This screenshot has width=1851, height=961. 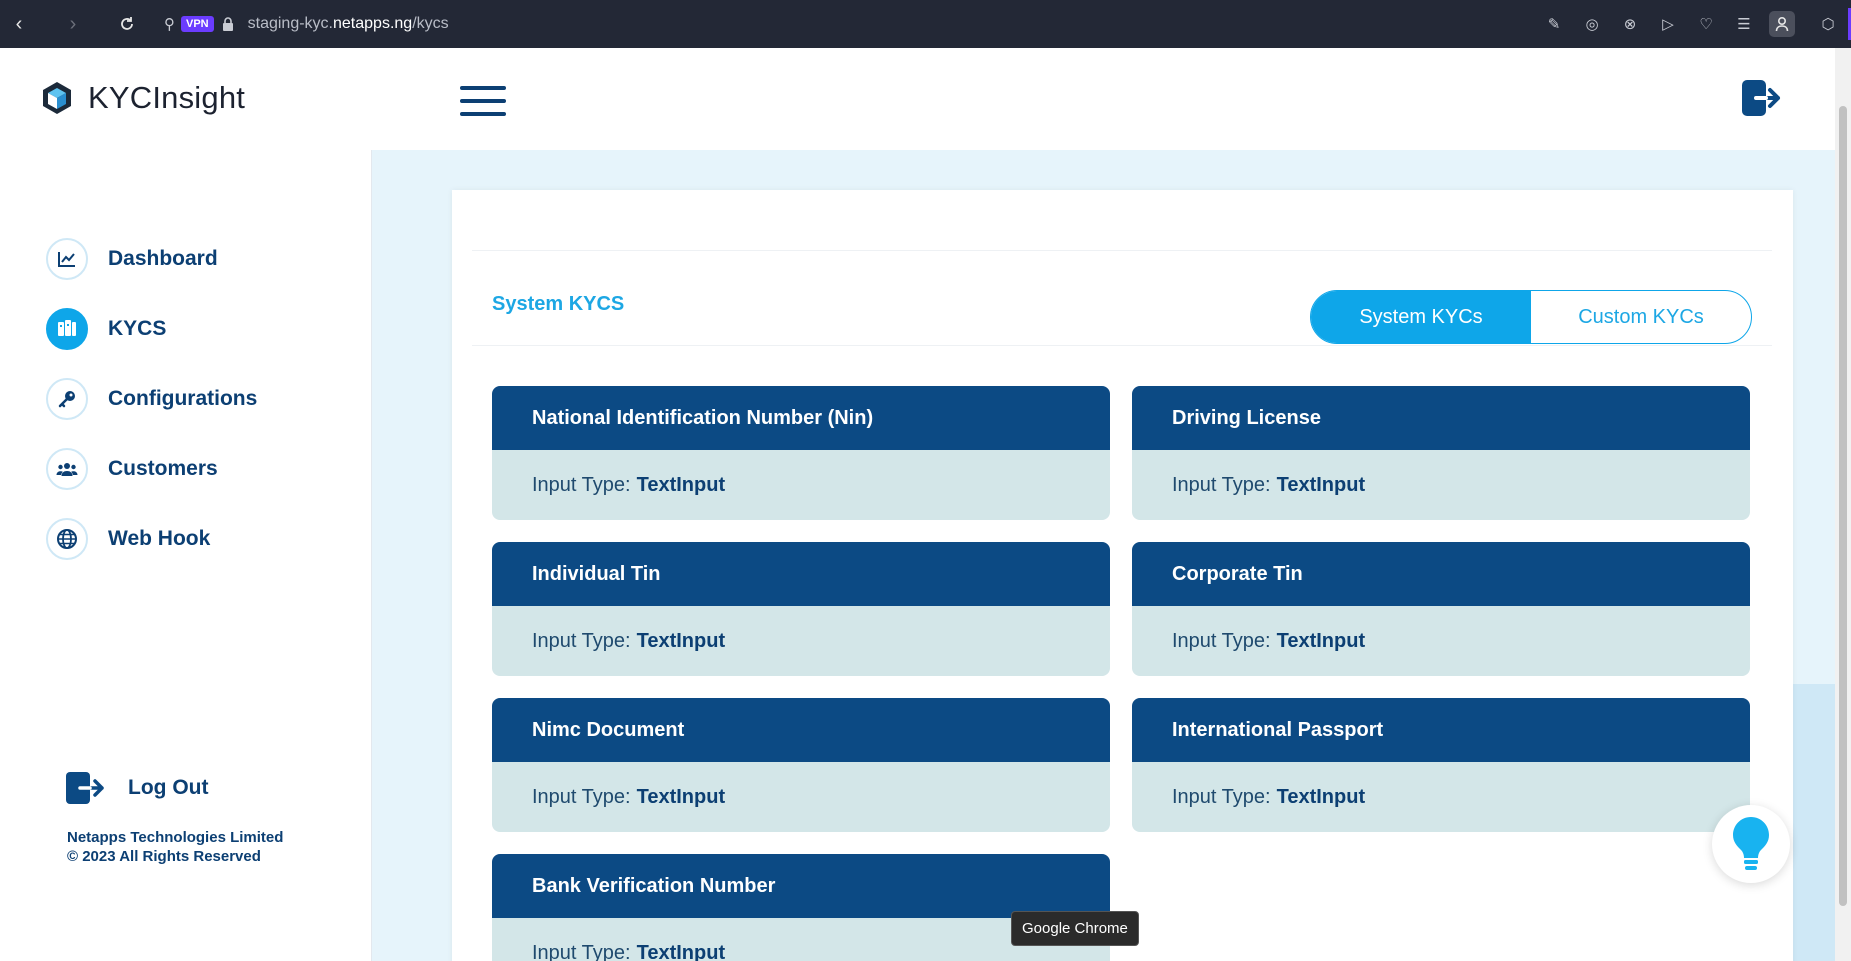 What do you see at coordinates (801, 418) in the screenshot?
I see `kyc-name: National Identification Number (Nin)` at bounding box center [801, 418].